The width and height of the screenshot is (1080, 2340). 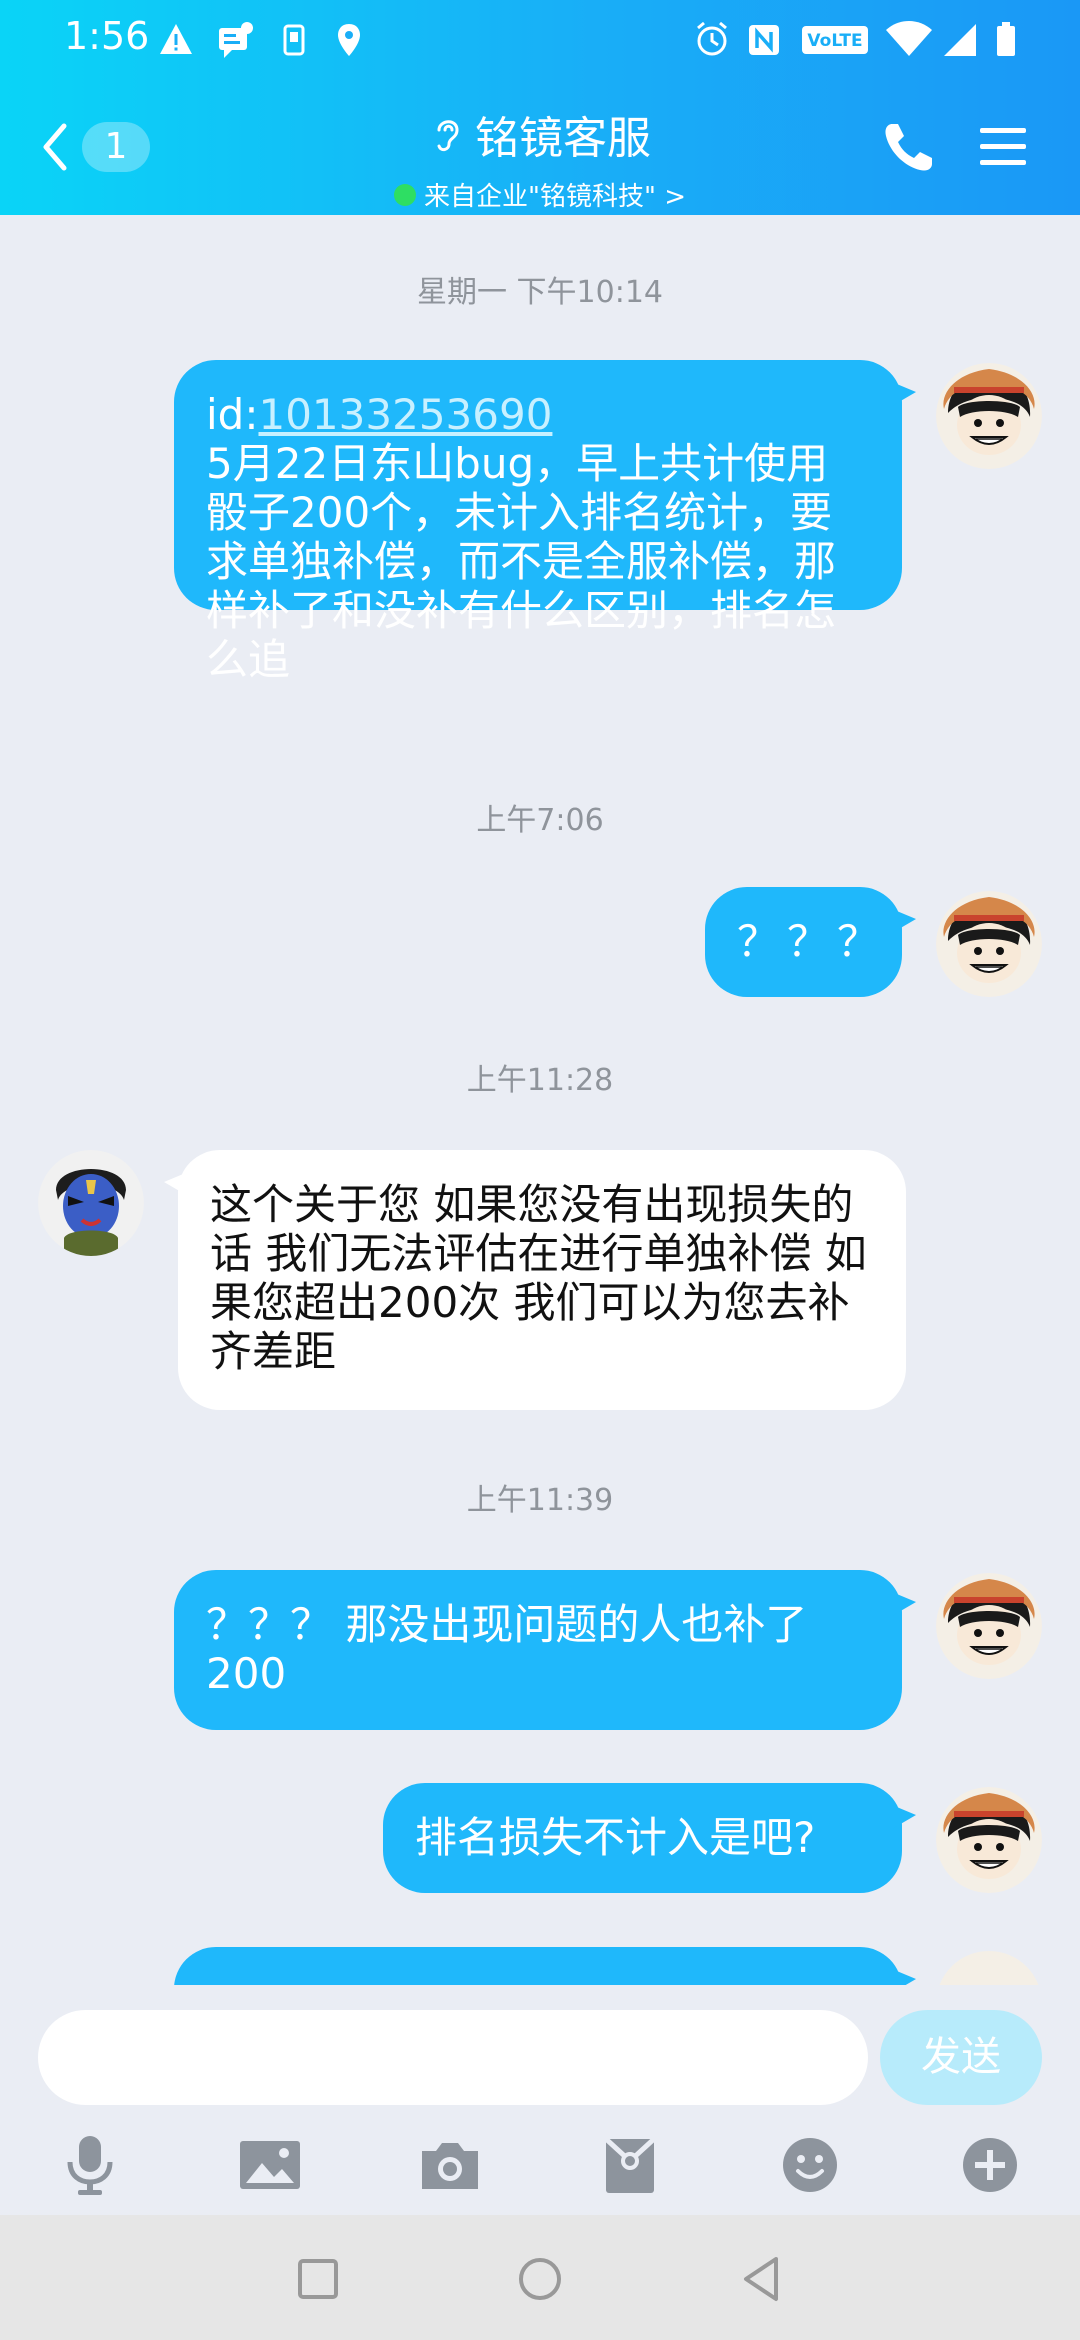 What do you see at coordinates (1003, 147) in the screenshot?
I see `menu-icon` at bounding box center [1003, 147].